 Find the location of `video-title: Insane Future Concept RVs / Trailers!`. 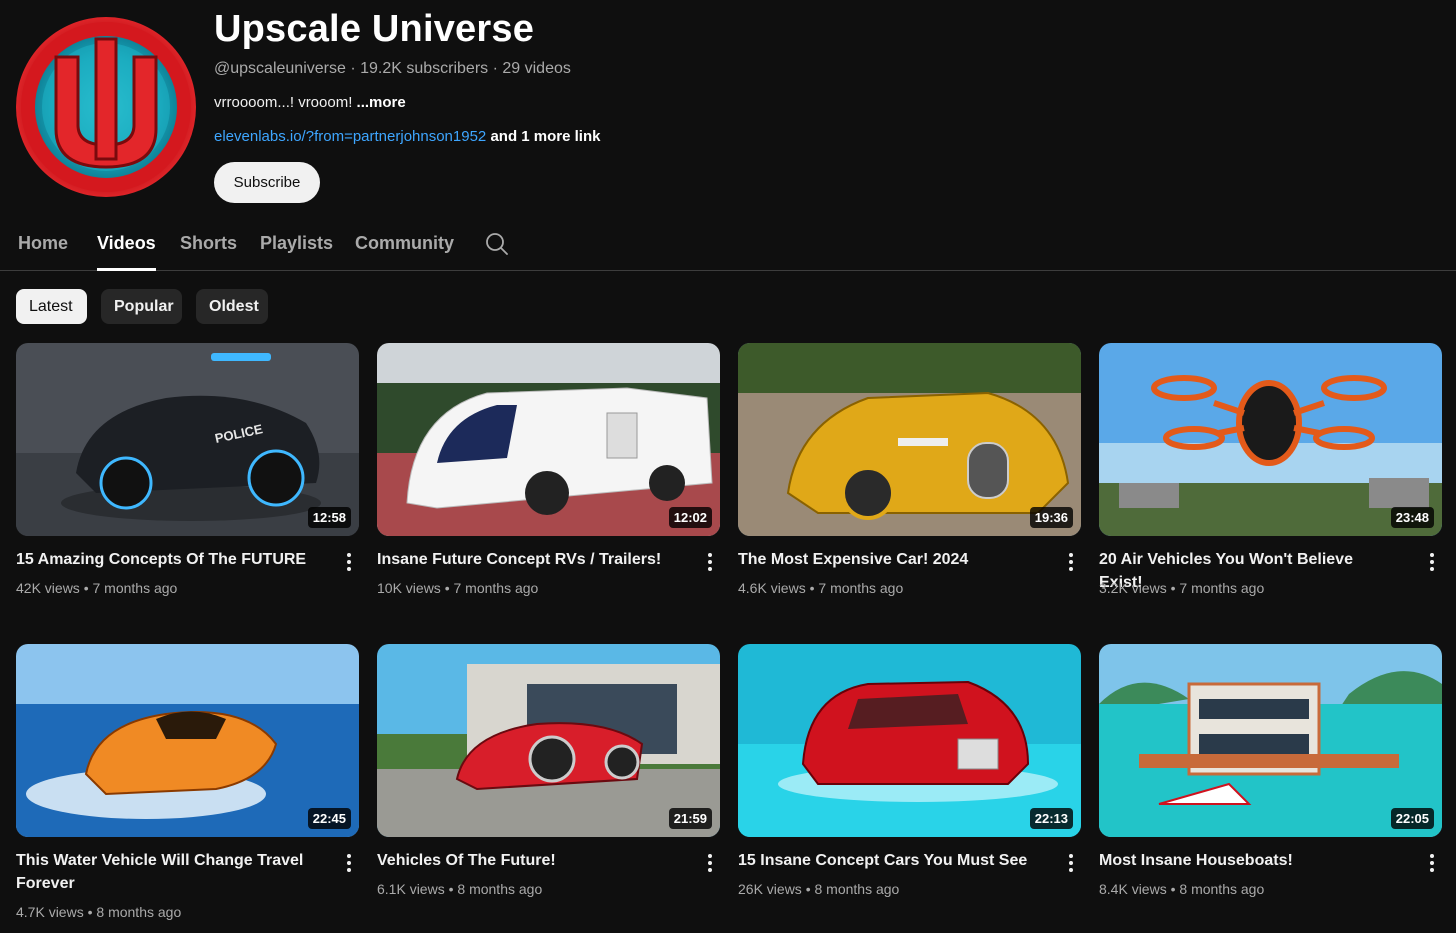

video-title: Insane Future Concept RVs / Trailers! is located at coordinates (527, 559).